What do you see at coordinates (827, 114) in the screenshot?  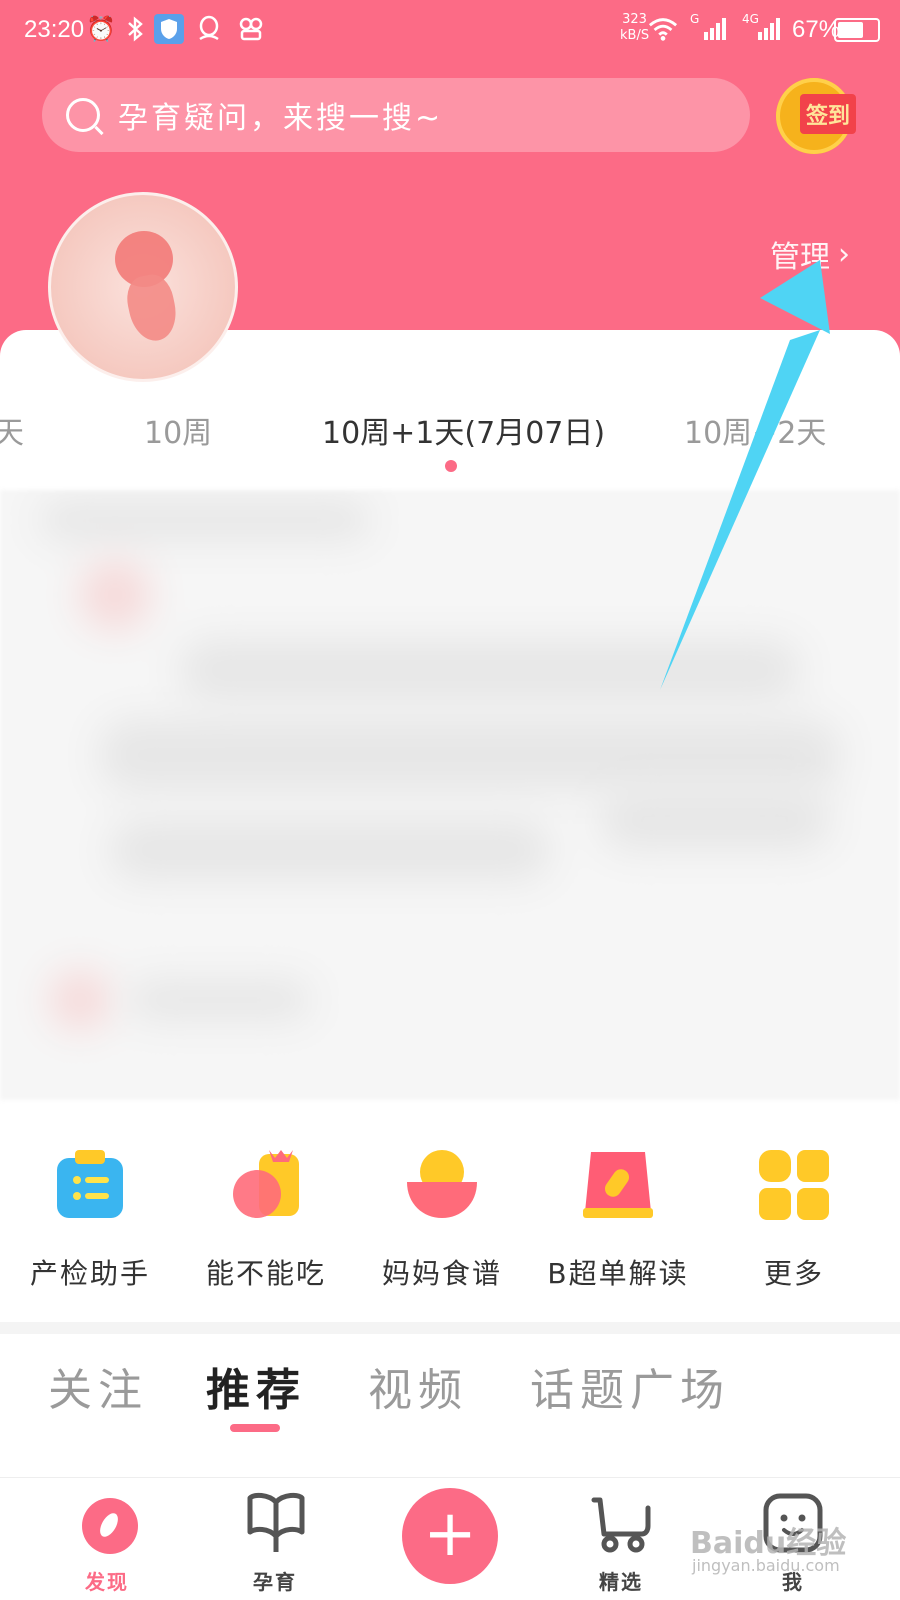 I see `signin-label: 签到` at bounding box center [827, 114].